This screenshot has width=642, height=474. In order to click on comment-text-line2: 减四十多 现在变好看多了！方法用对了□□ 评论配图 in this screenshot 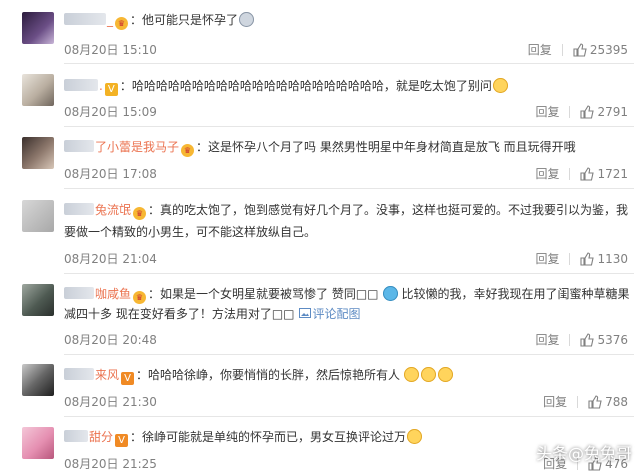, I will do `click(348, 314)`.